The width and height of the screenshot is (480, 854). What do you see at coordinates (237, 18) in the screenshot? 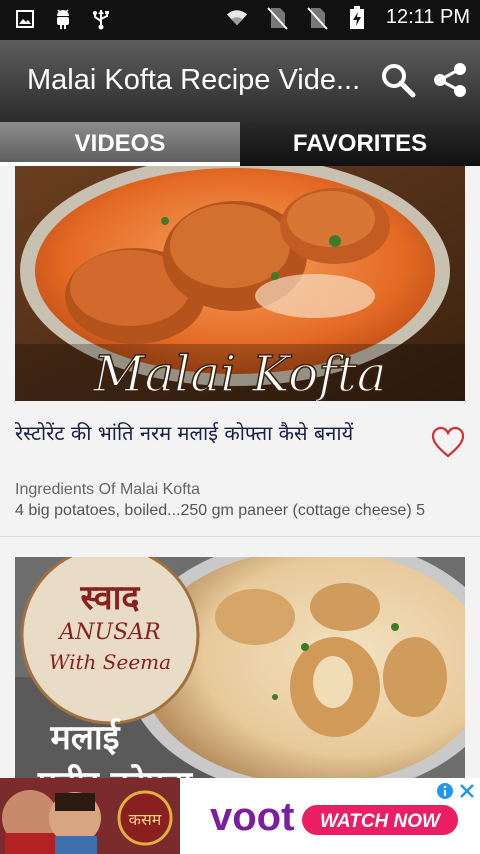
I see `wifi-icon` at bounding box center [237, 18].